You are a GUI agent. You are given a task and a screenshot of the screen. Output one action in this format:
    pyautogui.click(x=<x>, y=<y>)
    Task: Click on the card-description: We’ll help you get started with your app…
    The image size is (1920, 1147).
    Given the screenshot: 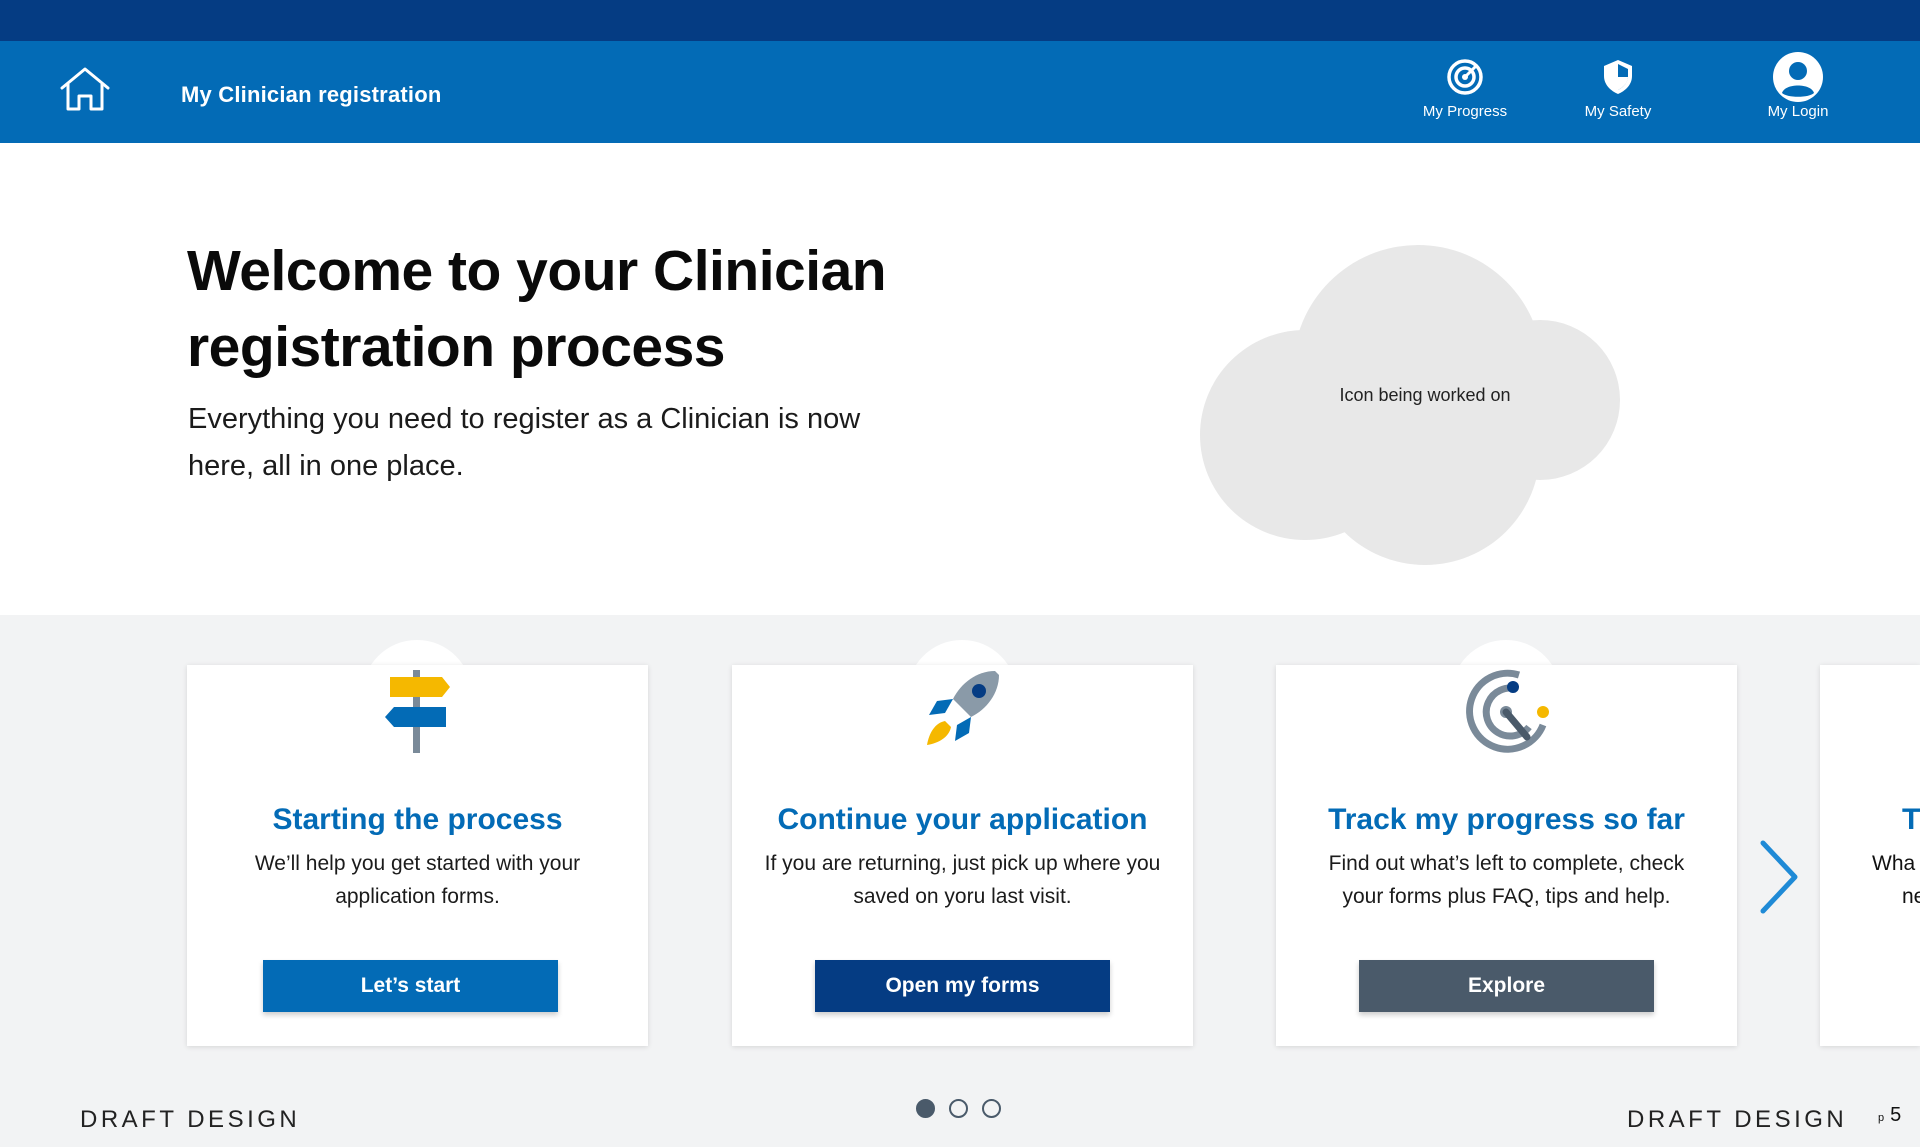 What is the action you would take?
    pyautogui.click(x=417, y=880)
    